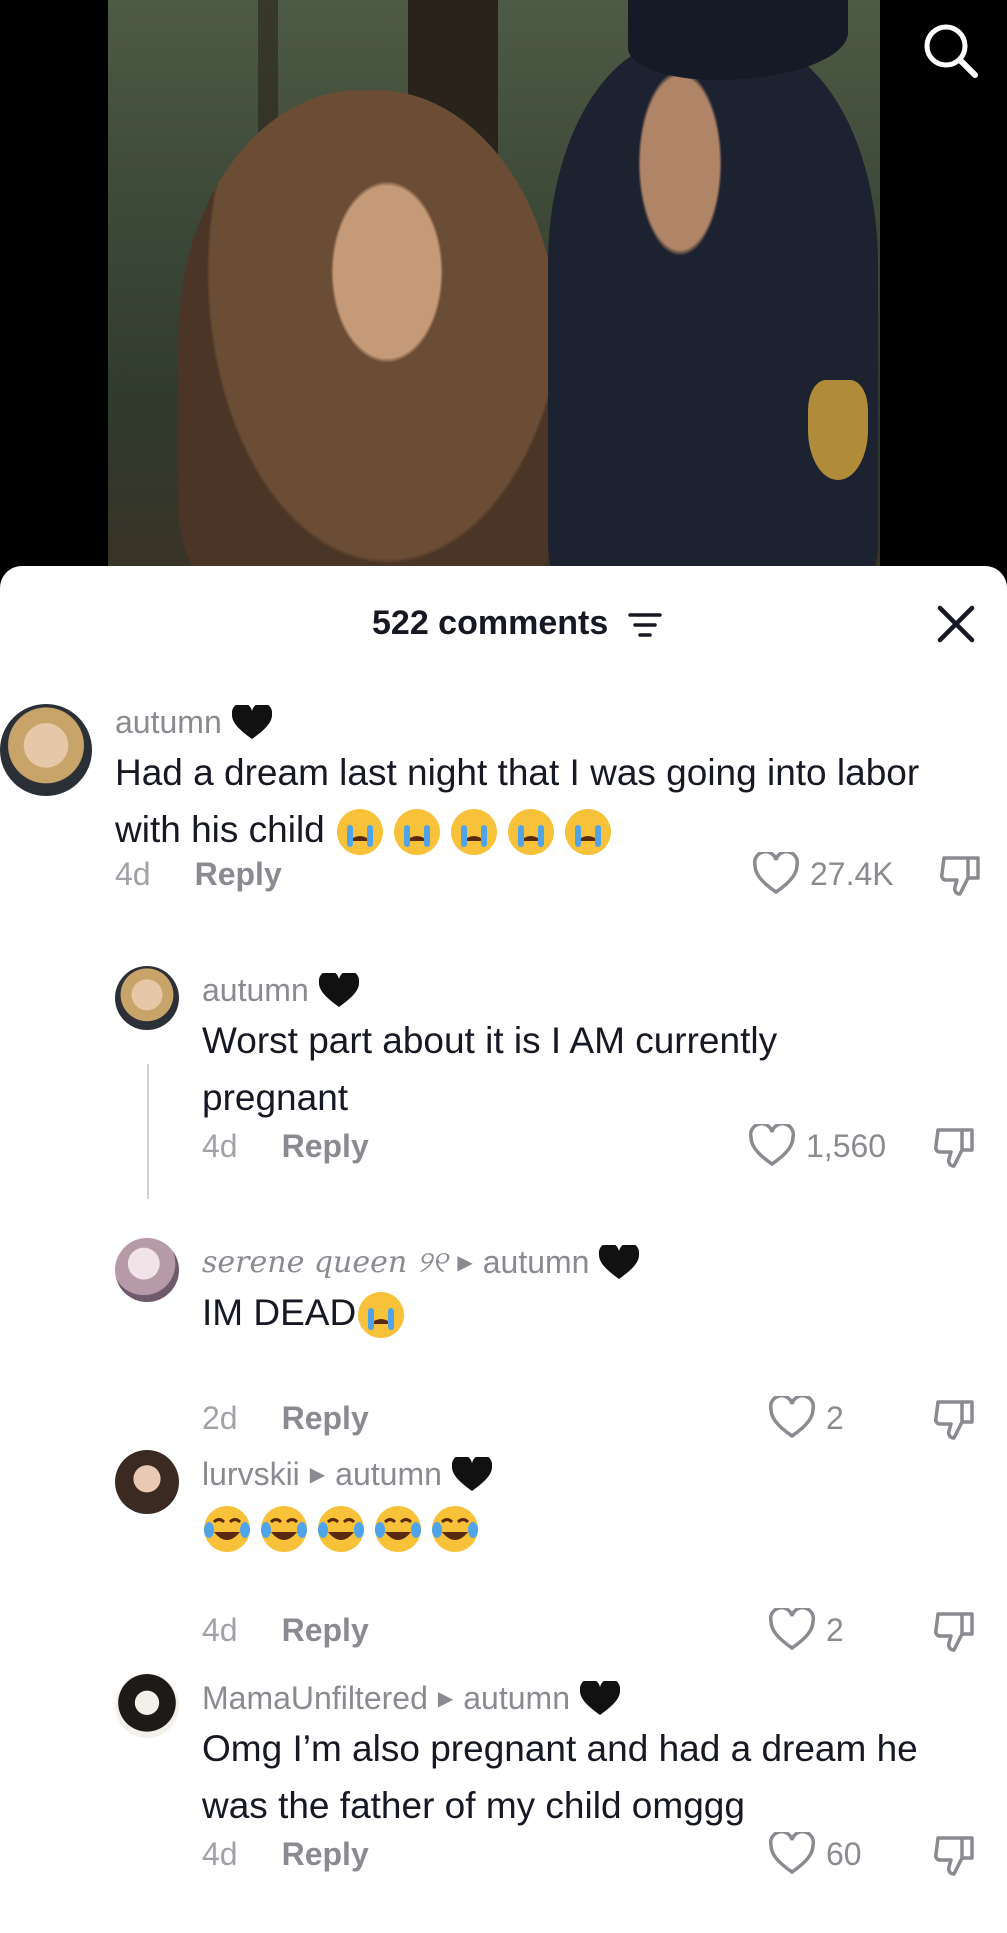 The height and width of the screenshot is (1933, 1007). I want to click on comment-meta: 2d Reply, so click(285, 1418).